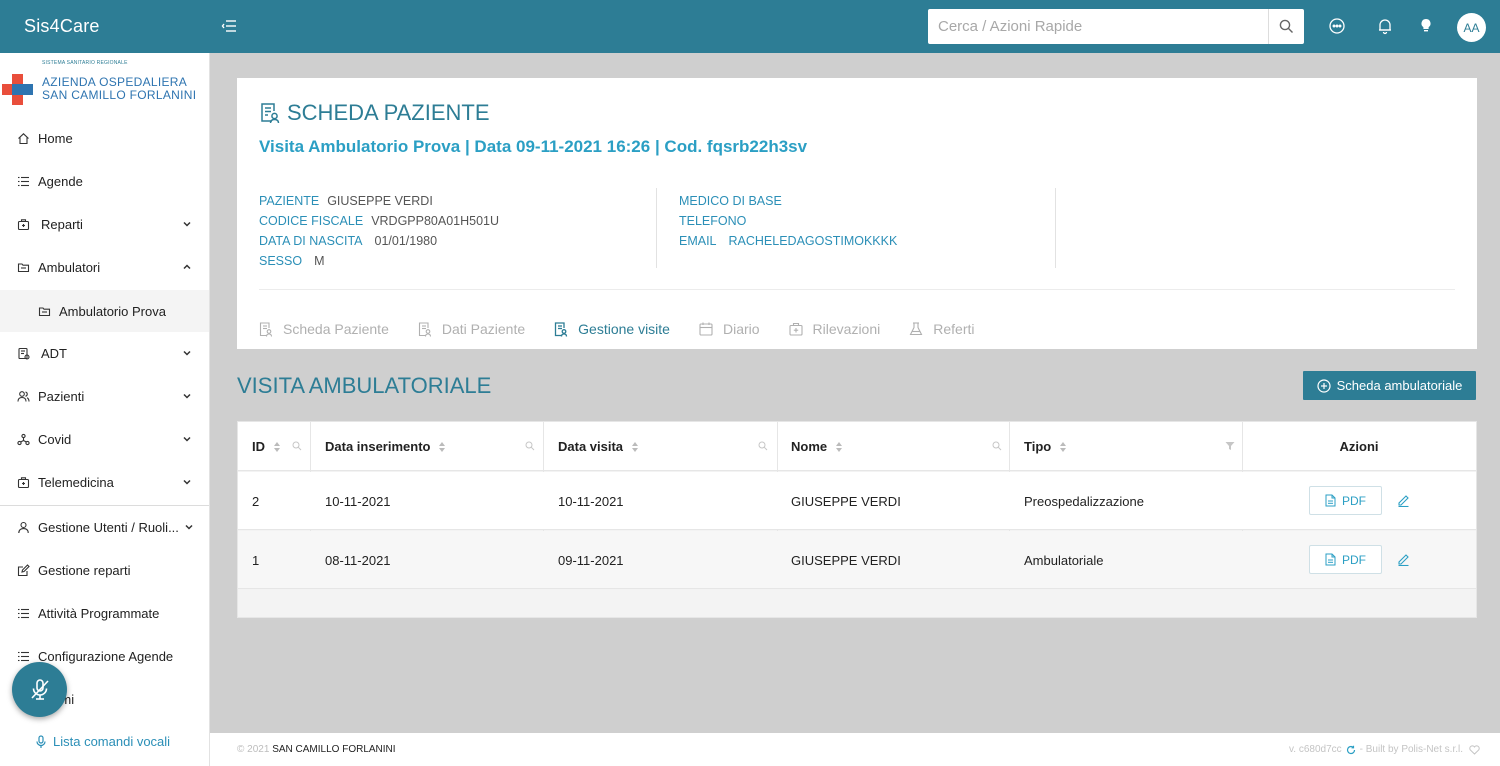 The width and height of the screenshot is (1500, 766). I want to click on sidebar-item-ambulatorio-prova: Ambulatorio Prova, so click(104, 311).